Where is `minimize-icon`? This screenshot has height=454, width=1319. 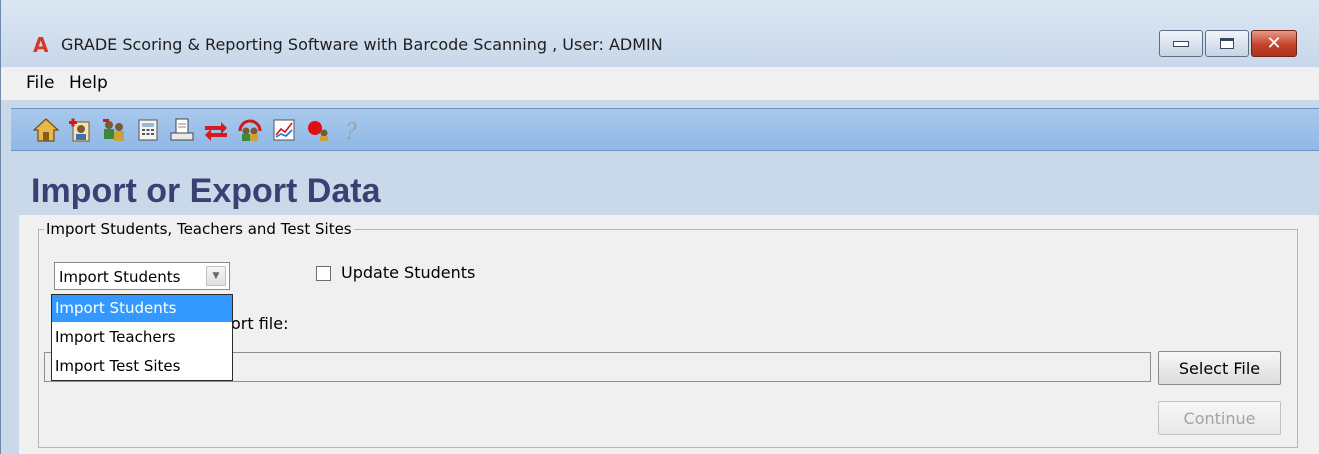 minimize-icon is located at coordinates (1181, 43).